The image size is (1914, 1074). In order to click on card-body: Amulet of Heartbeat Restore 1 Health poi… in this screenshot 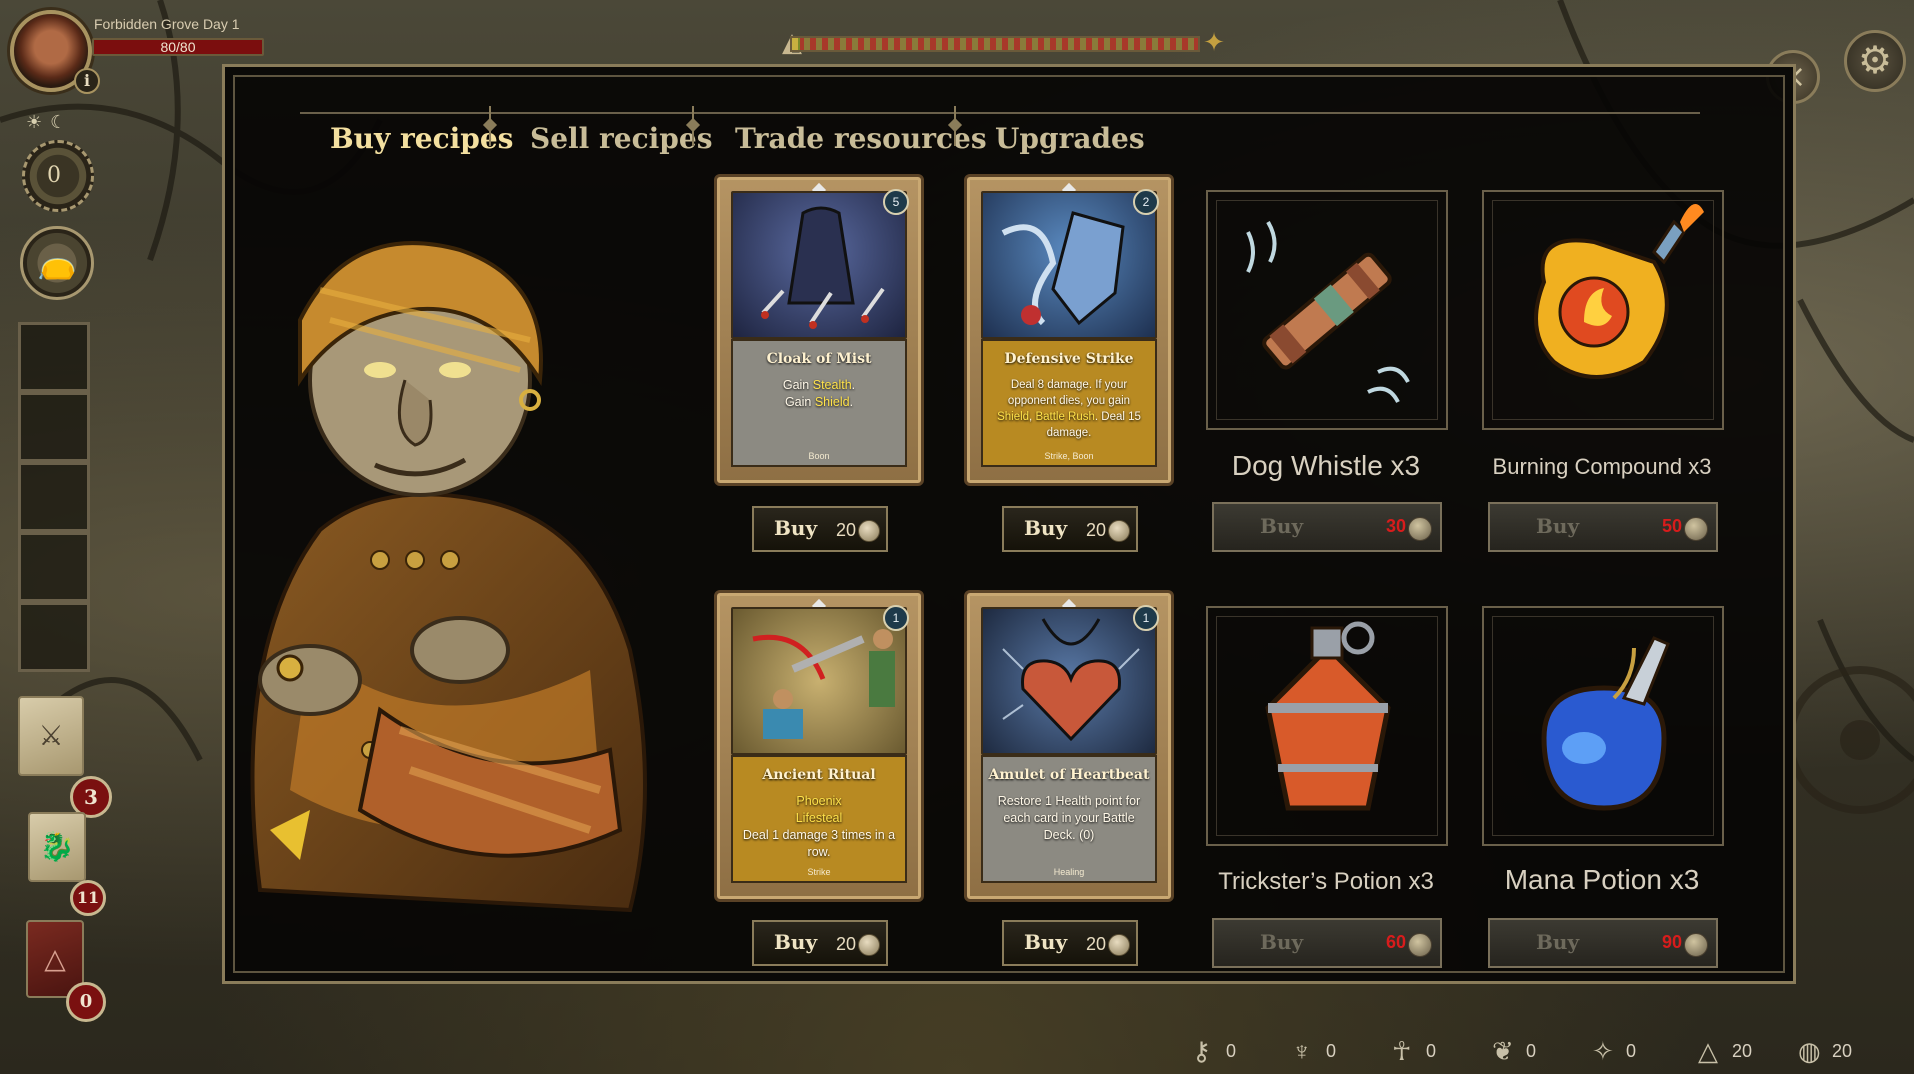, I will do `click(1069, 819)`.